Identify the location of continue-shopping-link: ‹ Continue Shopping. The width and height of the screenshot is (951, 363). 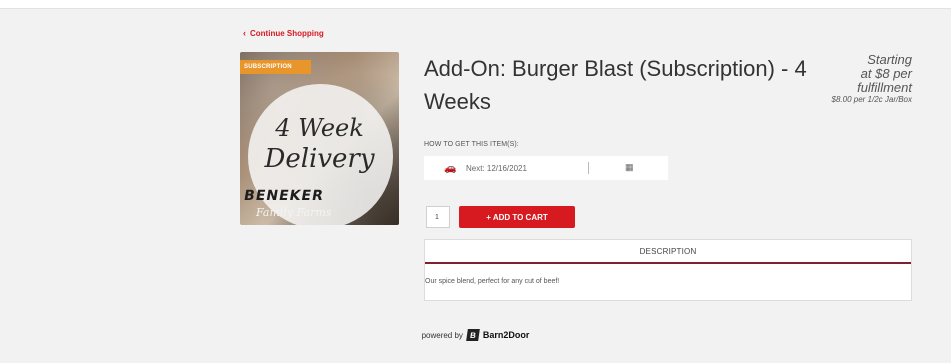
(283, 33).